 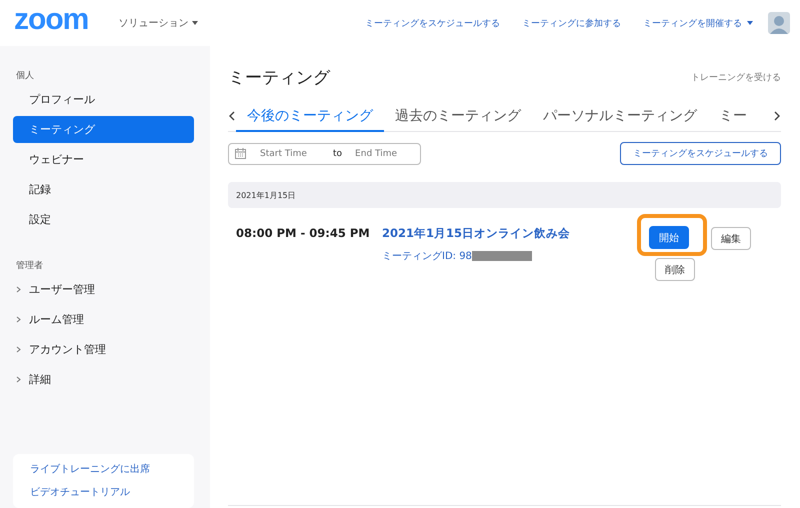 I want to click on tab: パーソナルミーティング, so click(x=620, y=117).